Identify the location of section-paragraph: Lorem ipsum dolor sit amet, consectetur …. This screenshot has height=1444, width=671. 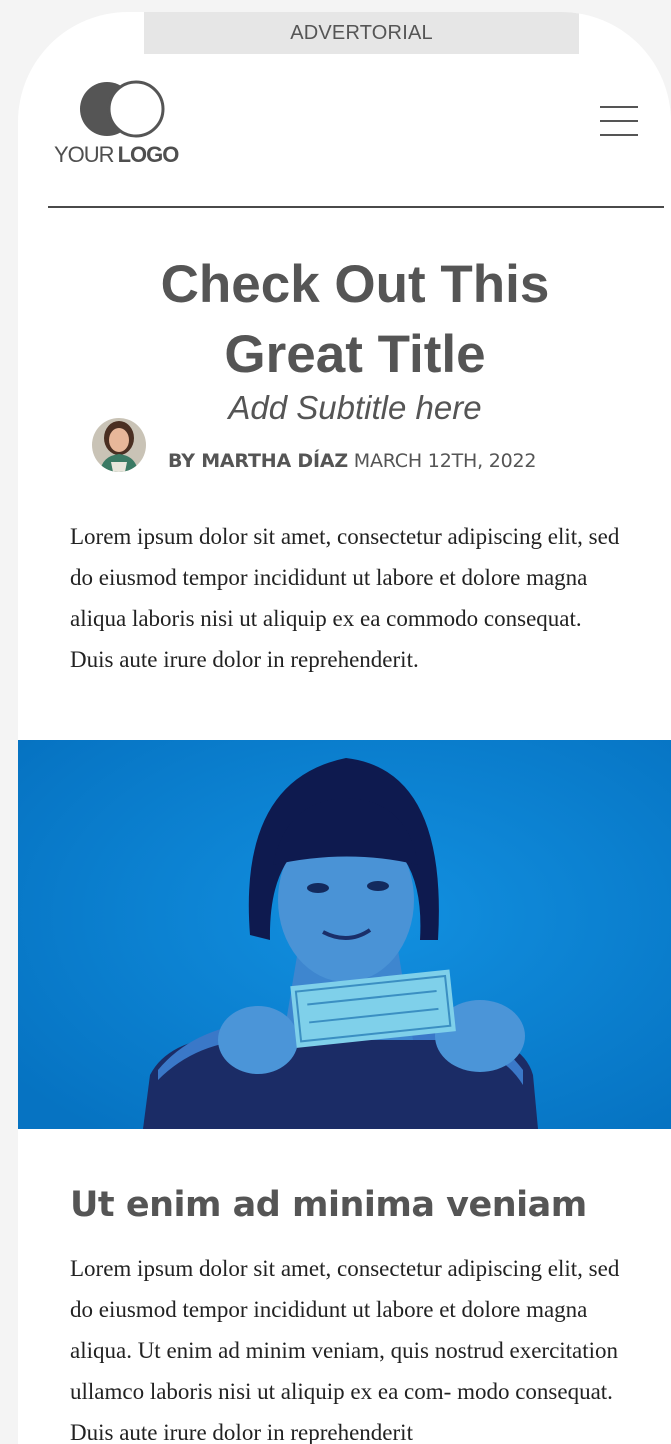
(345, 1350).